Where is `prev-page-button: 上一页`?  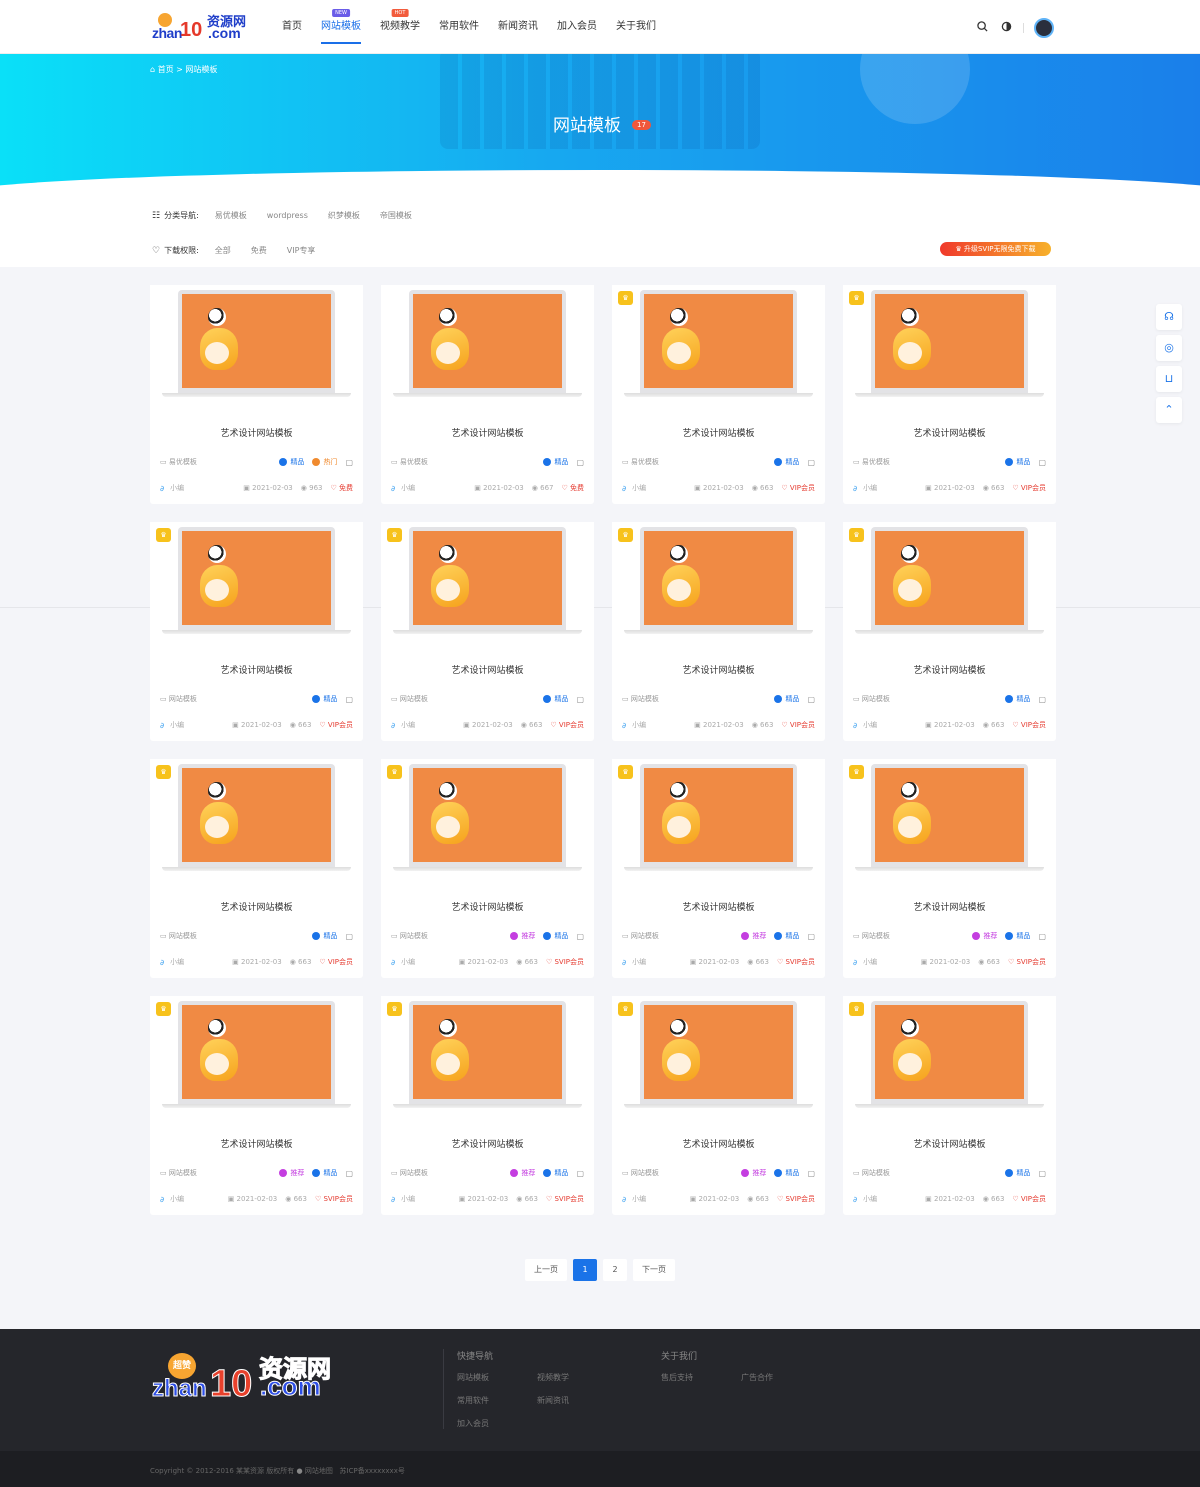 prev-page-button: 上一页 is located at coordinates (546, 1270).